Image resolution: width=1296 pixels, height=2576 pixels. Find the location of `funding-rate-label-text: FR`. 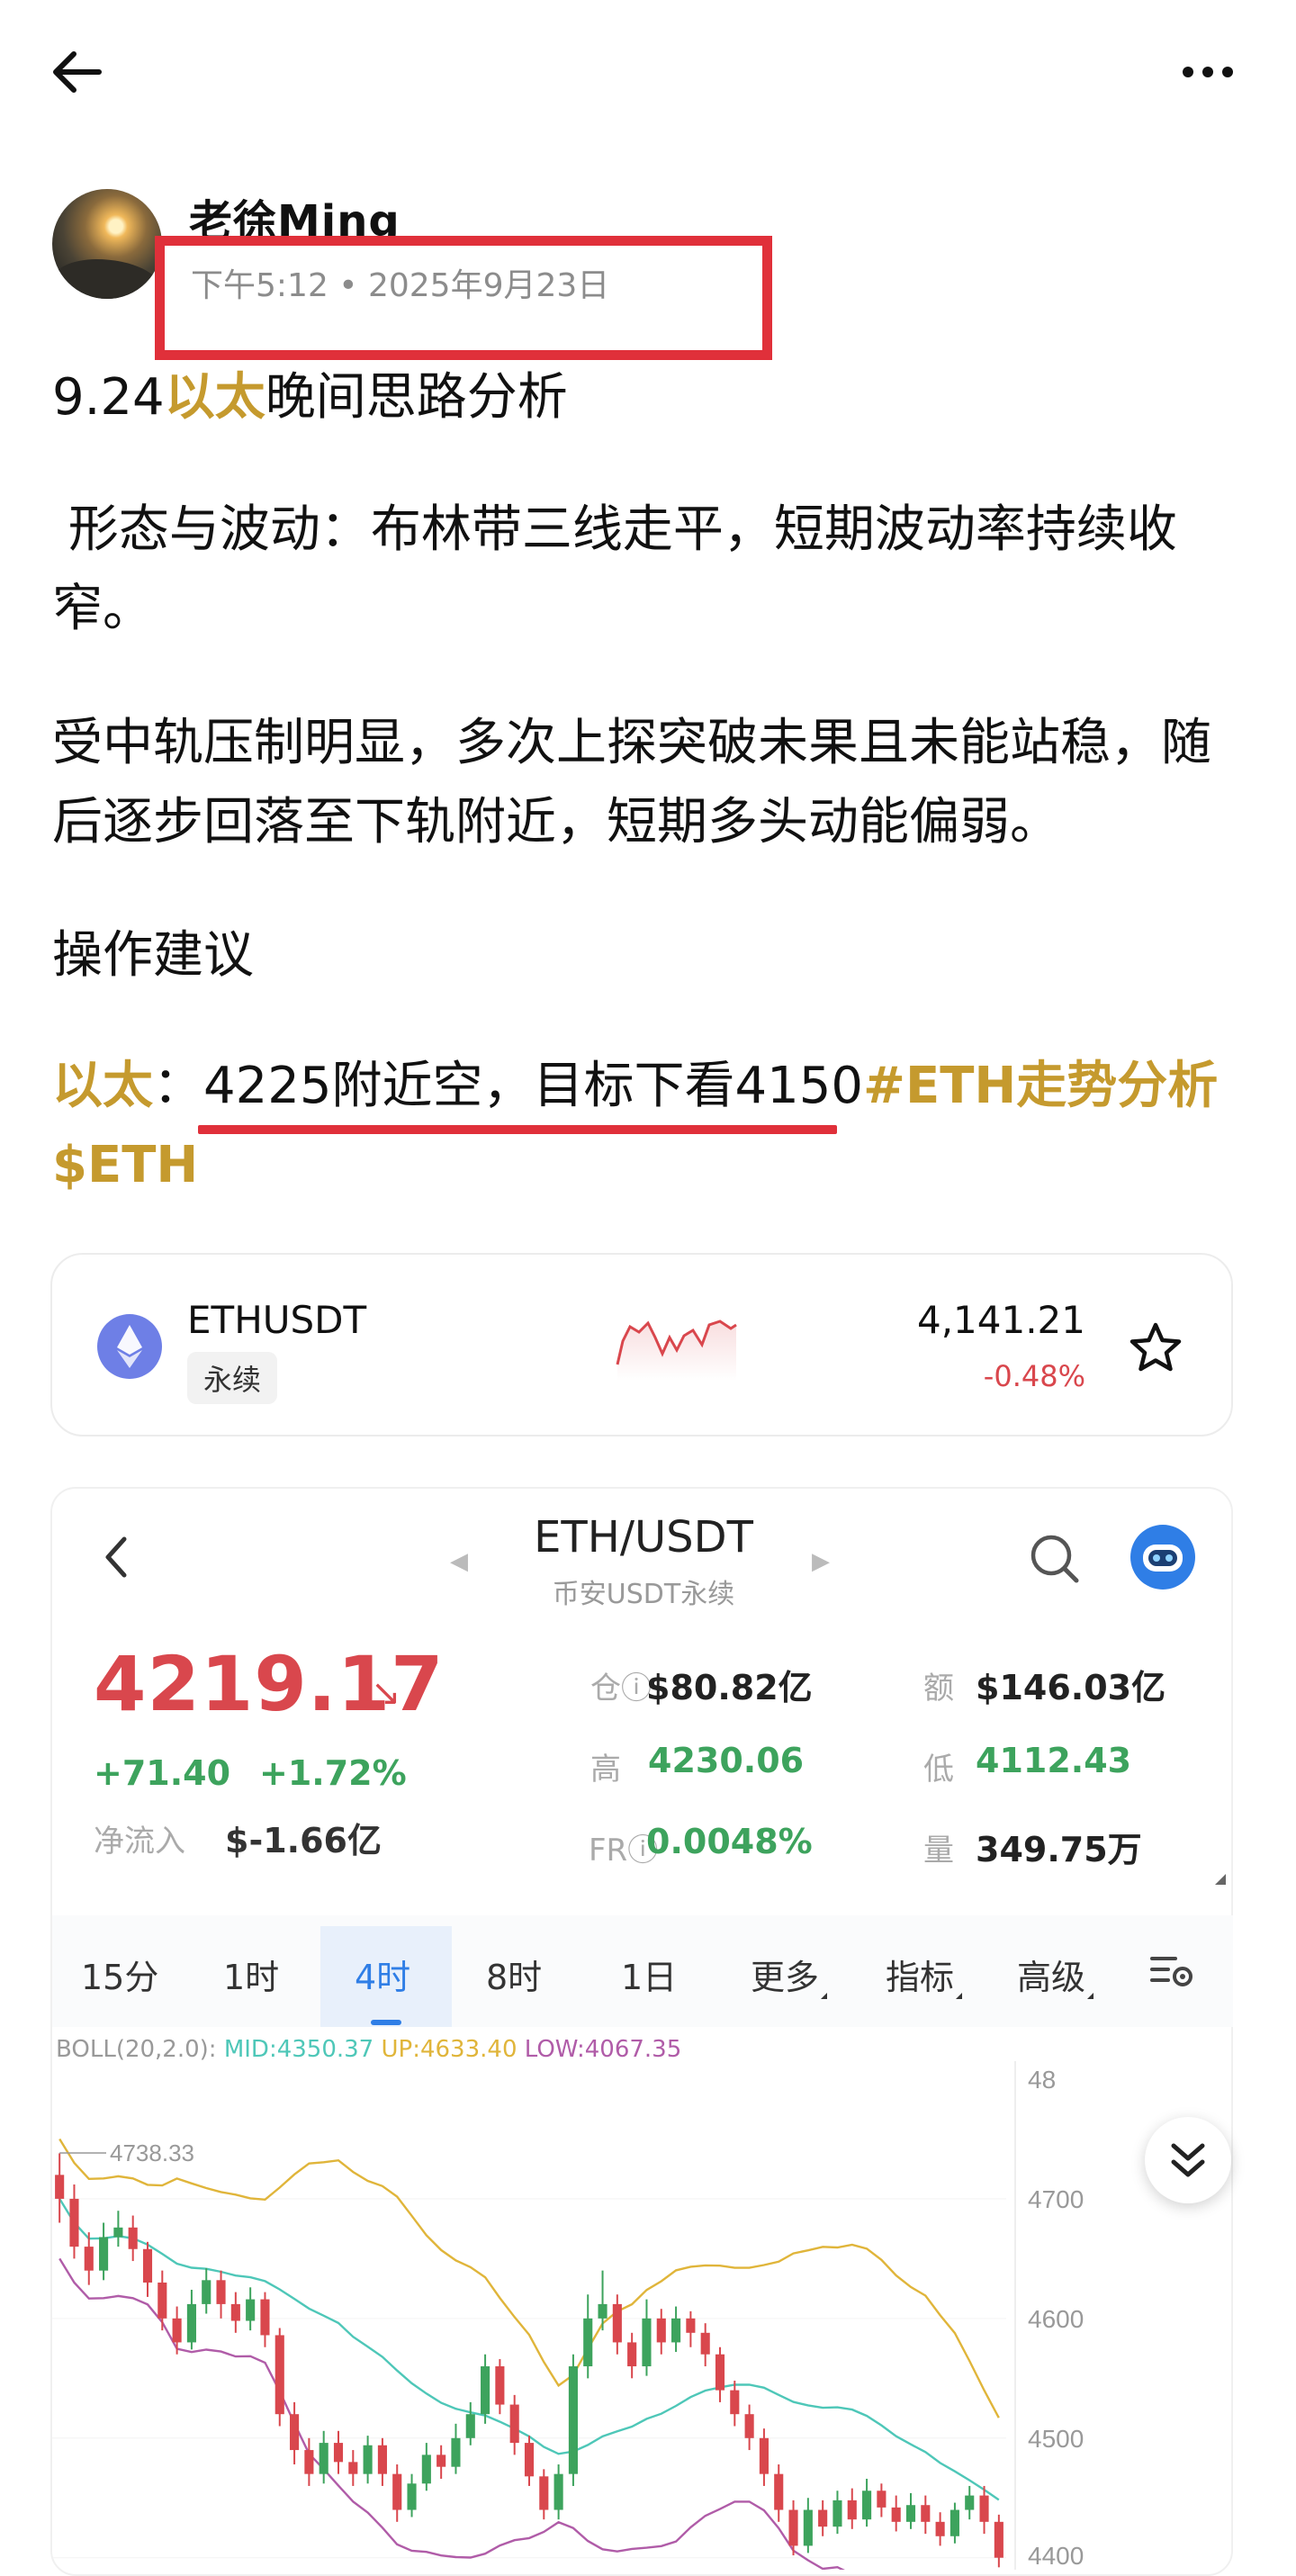

funding-rate-label-text: FR is located at coordinates (608, 1851).